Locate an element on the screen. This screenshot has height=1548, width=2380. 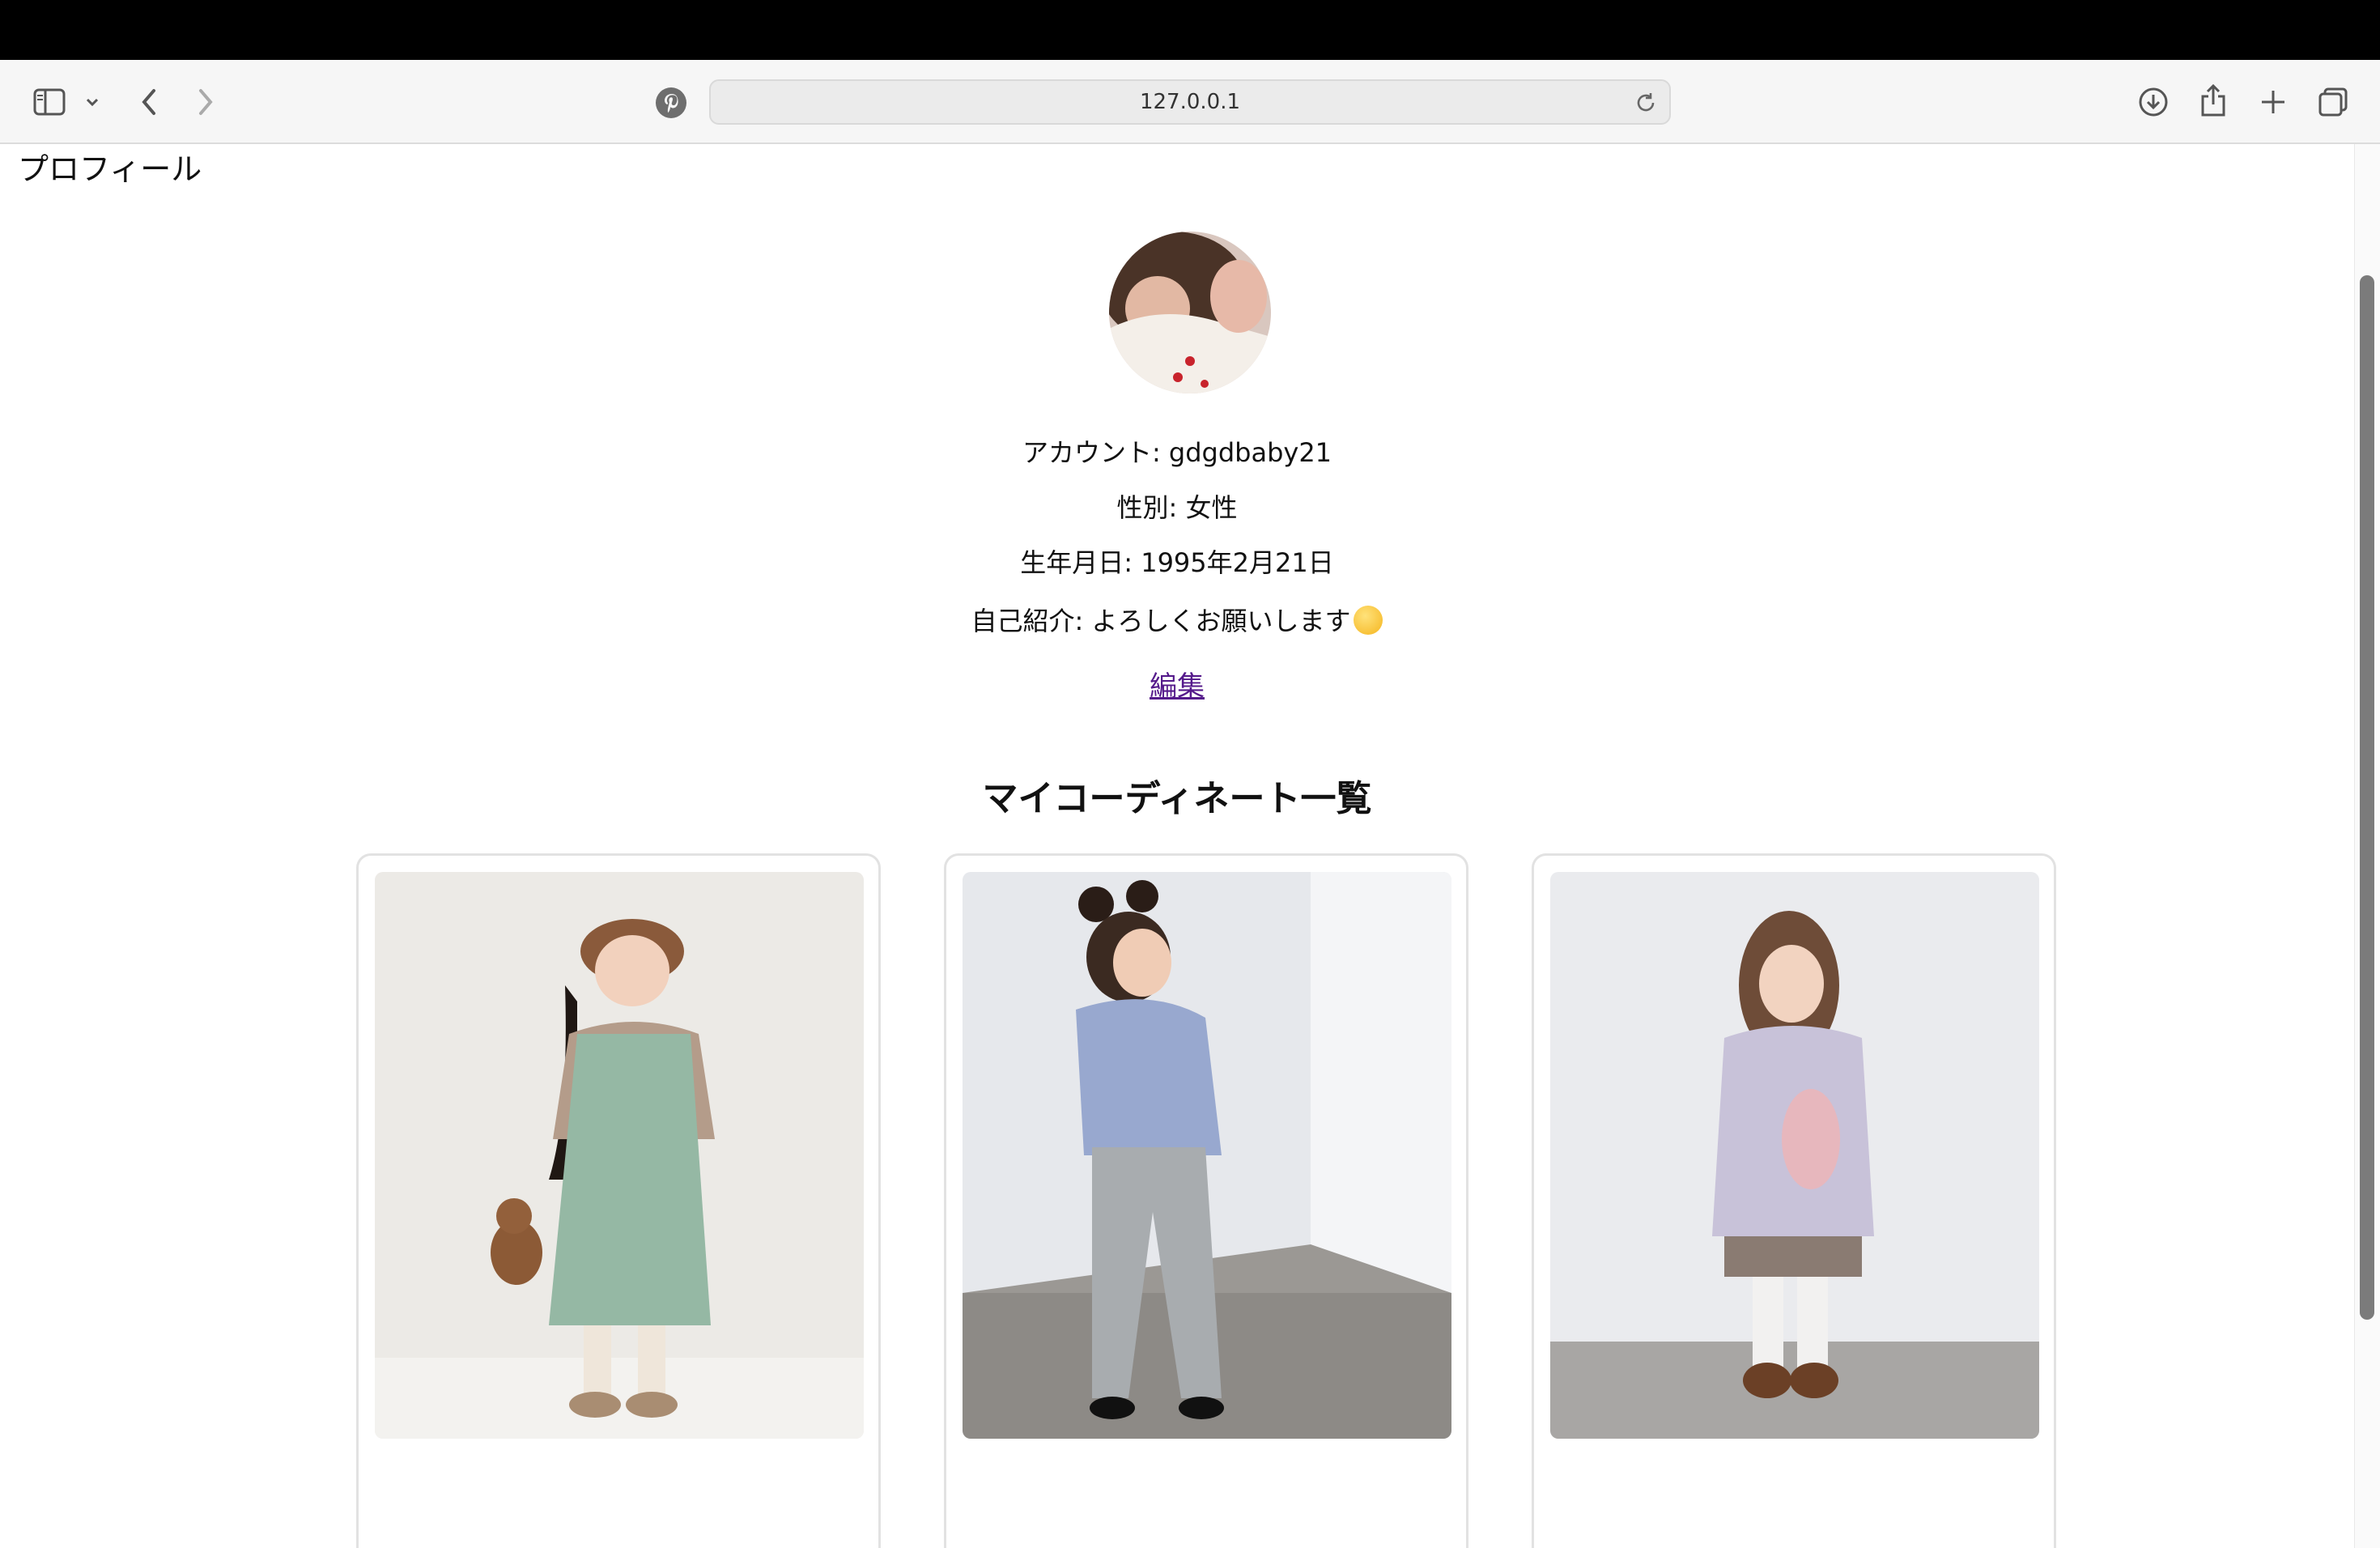
forward-arrow-icon is located at coordinates (206, 102).